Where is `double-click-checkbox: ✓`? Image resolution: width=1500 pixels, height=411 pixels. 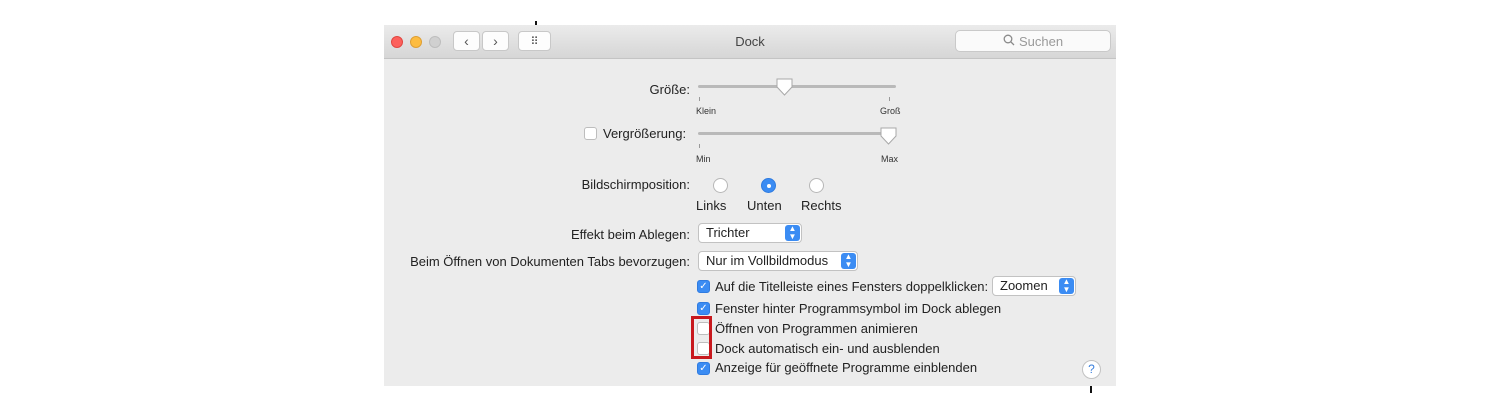 double-click-checkbox: ✓ is located at coordinates (703, 286).